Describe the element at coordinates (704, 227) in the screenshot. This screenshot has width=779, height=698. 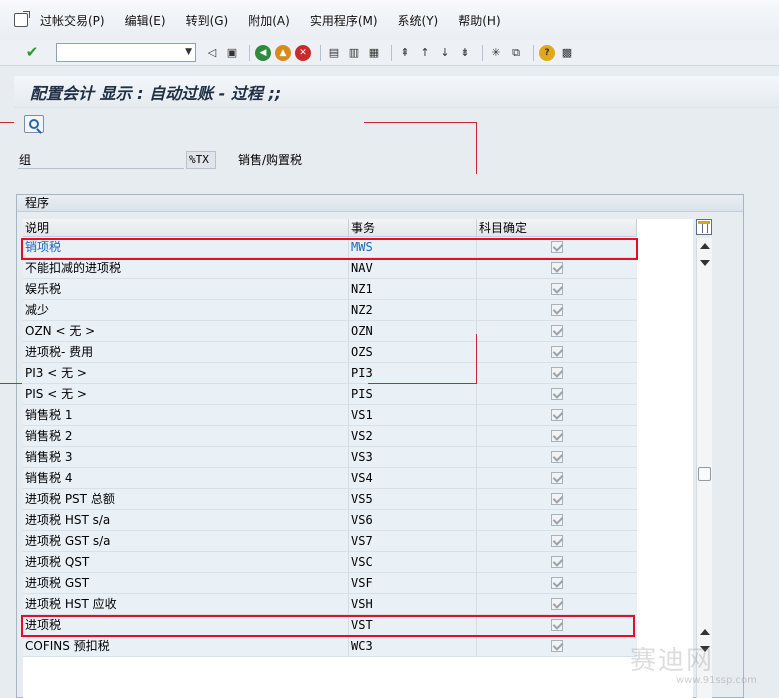
I see `table-settings-icon` at that location.